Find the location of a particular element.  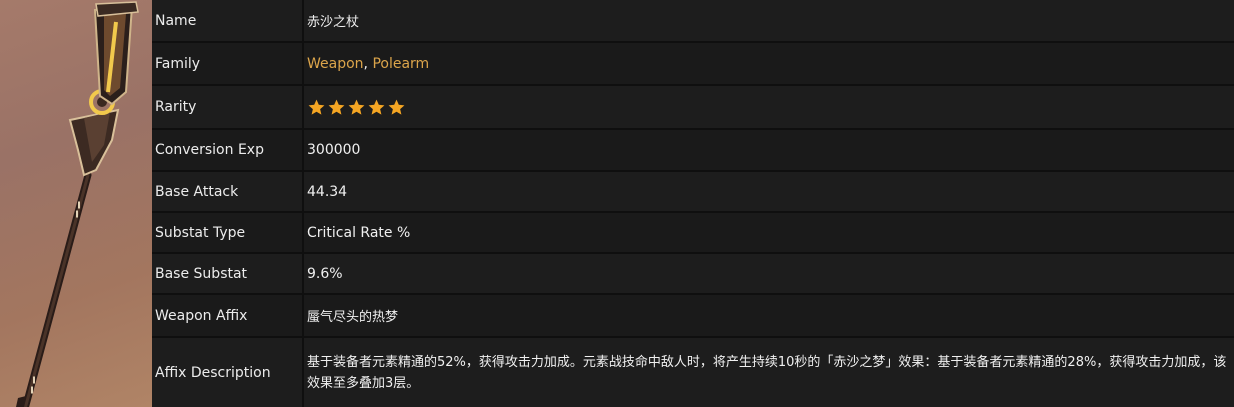

weapon-affix-value: 蜃气尽头的热梦 is located at coordinates (769, 315).